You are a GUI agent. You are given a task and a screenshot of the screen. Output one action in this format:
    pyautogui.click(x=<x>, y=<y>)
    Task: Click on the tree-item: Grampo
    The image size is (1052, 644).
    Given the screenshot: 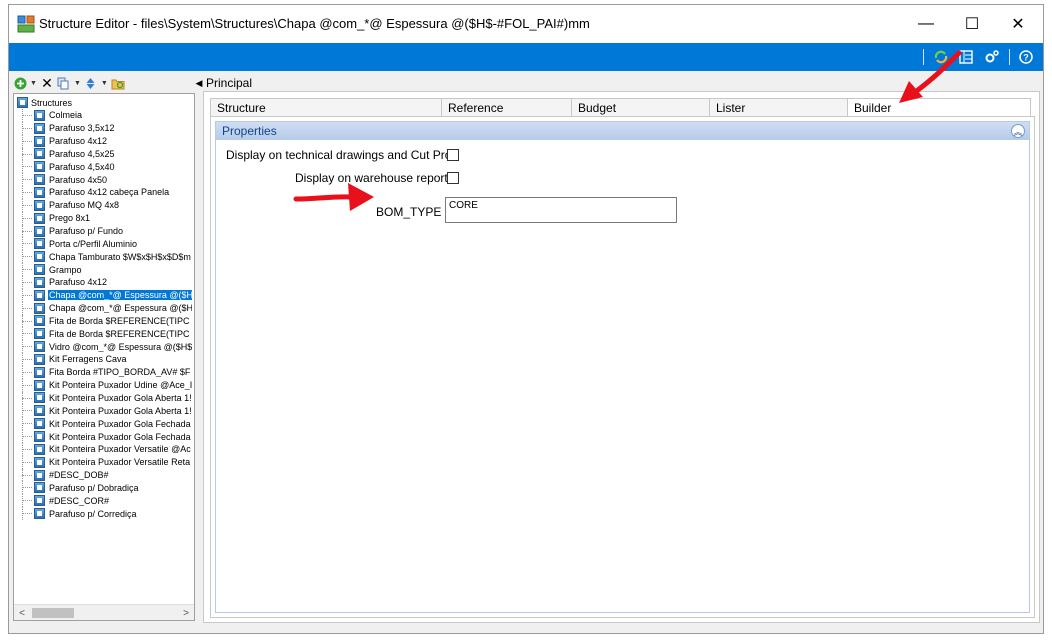 What is the action you would take?
    pyautogui.click(x=104, y=269)
    